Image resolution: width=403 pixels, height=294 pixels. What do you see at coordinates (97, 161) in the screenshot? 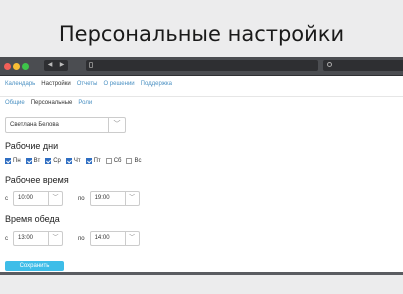
I see `day-label: Пт` at bounding box center [97, 161].